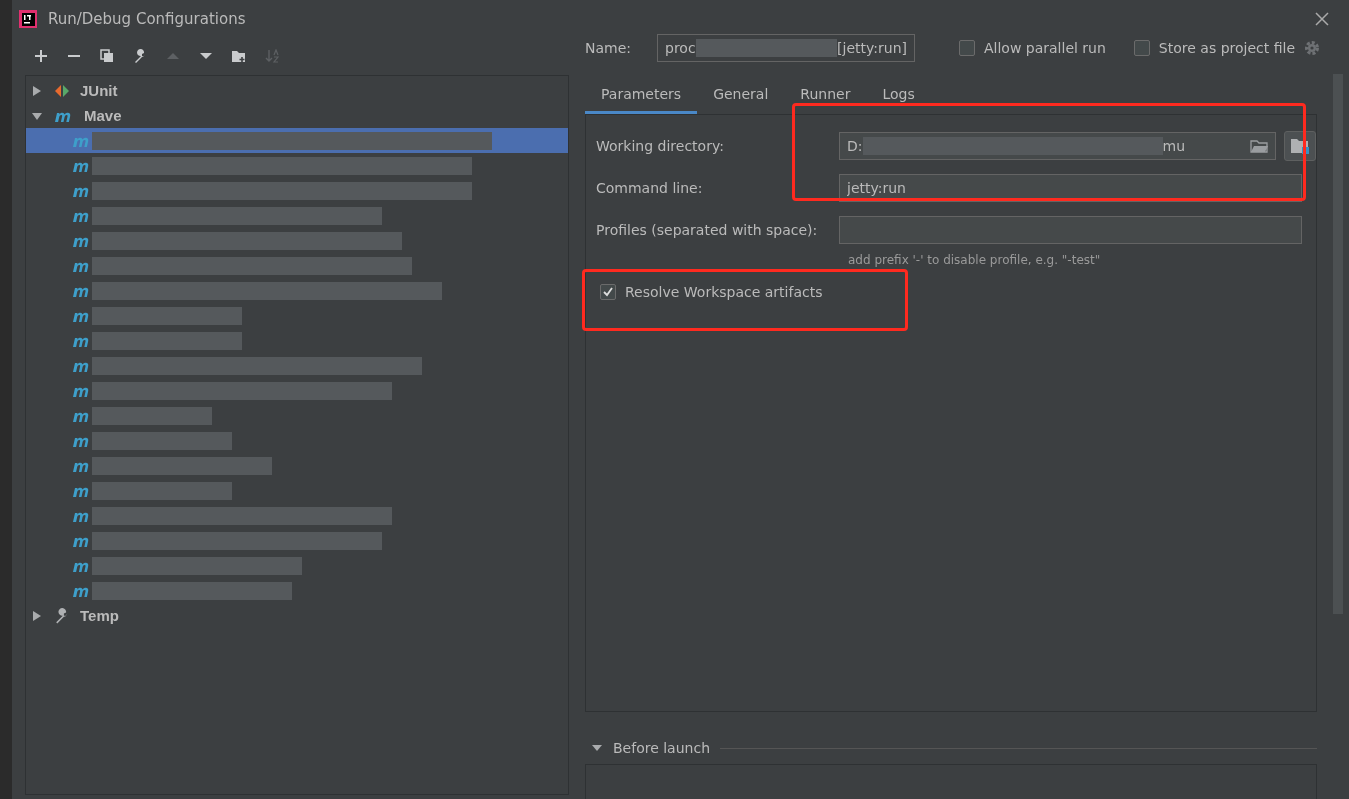  What do you see at coordinates (825, 100) in the screenshot?
I see `tab: Runner` at bounding box center [825, 100].